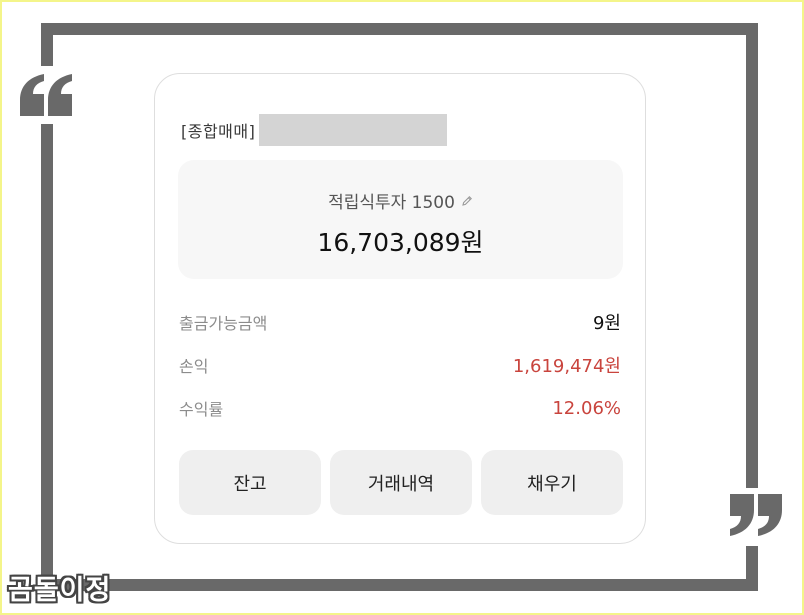  What do you see at coordinates (353, 130) in the screenshot?
I see `account-number-mask` at bounding box center [353, 130].